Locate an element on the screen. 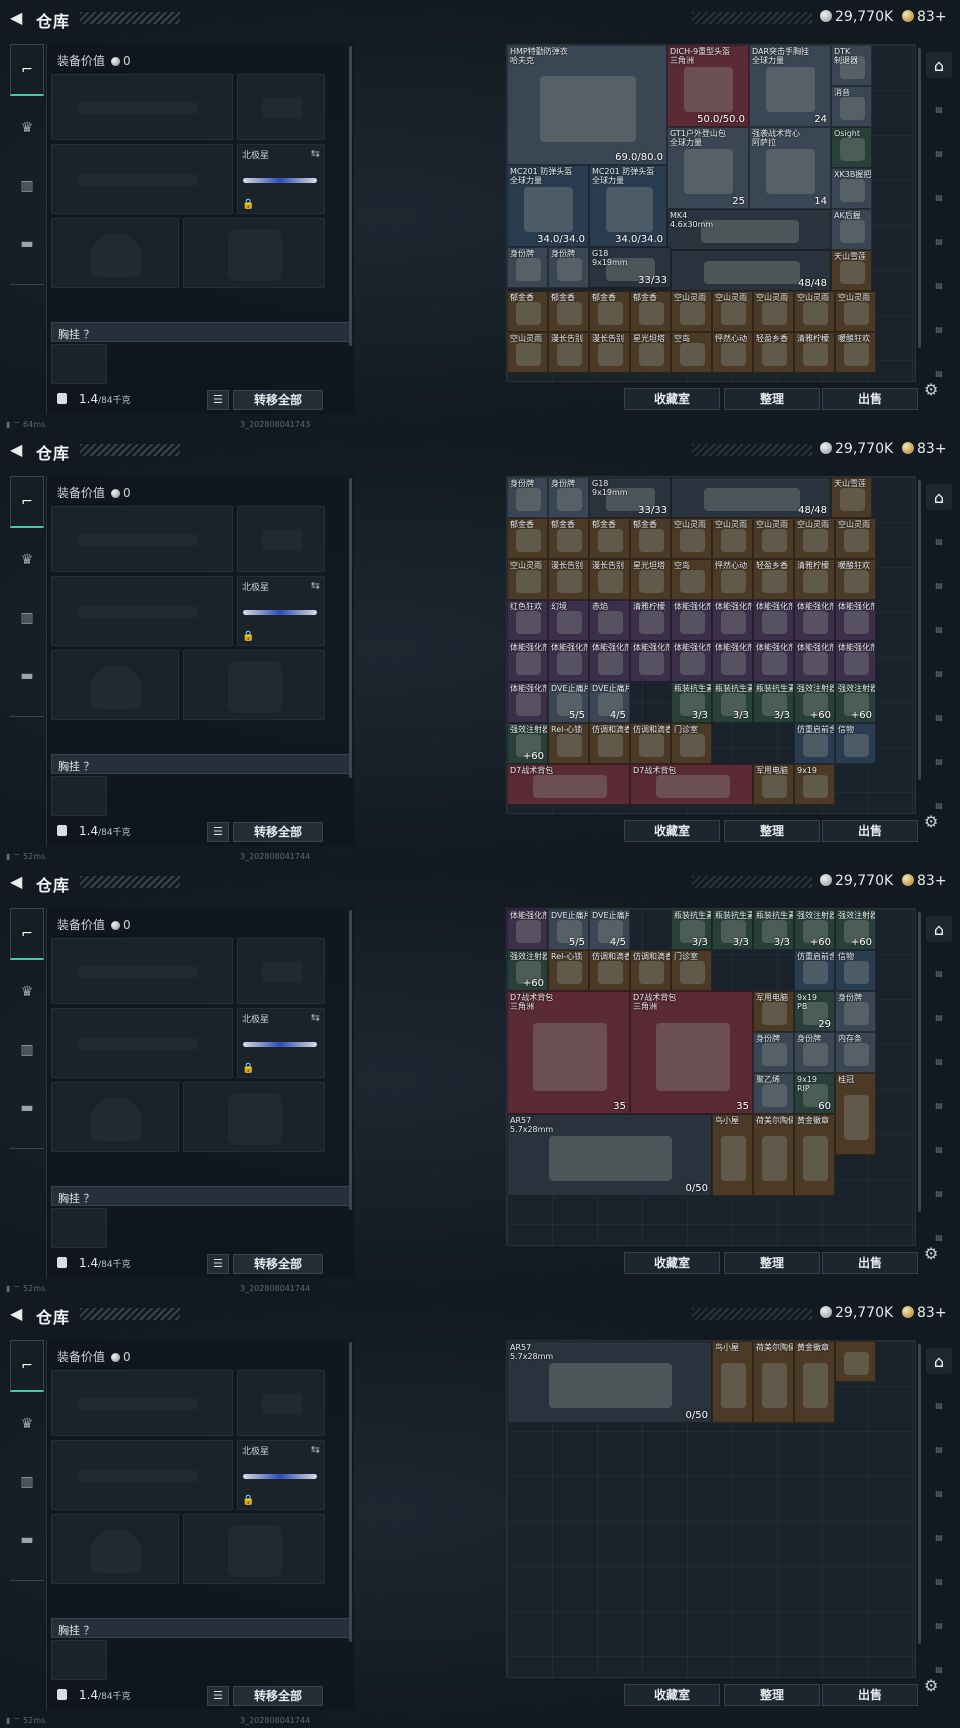 This screenshot has width=960, height=1728. stash-item: 48/48 is located at coordinates (751, 270).